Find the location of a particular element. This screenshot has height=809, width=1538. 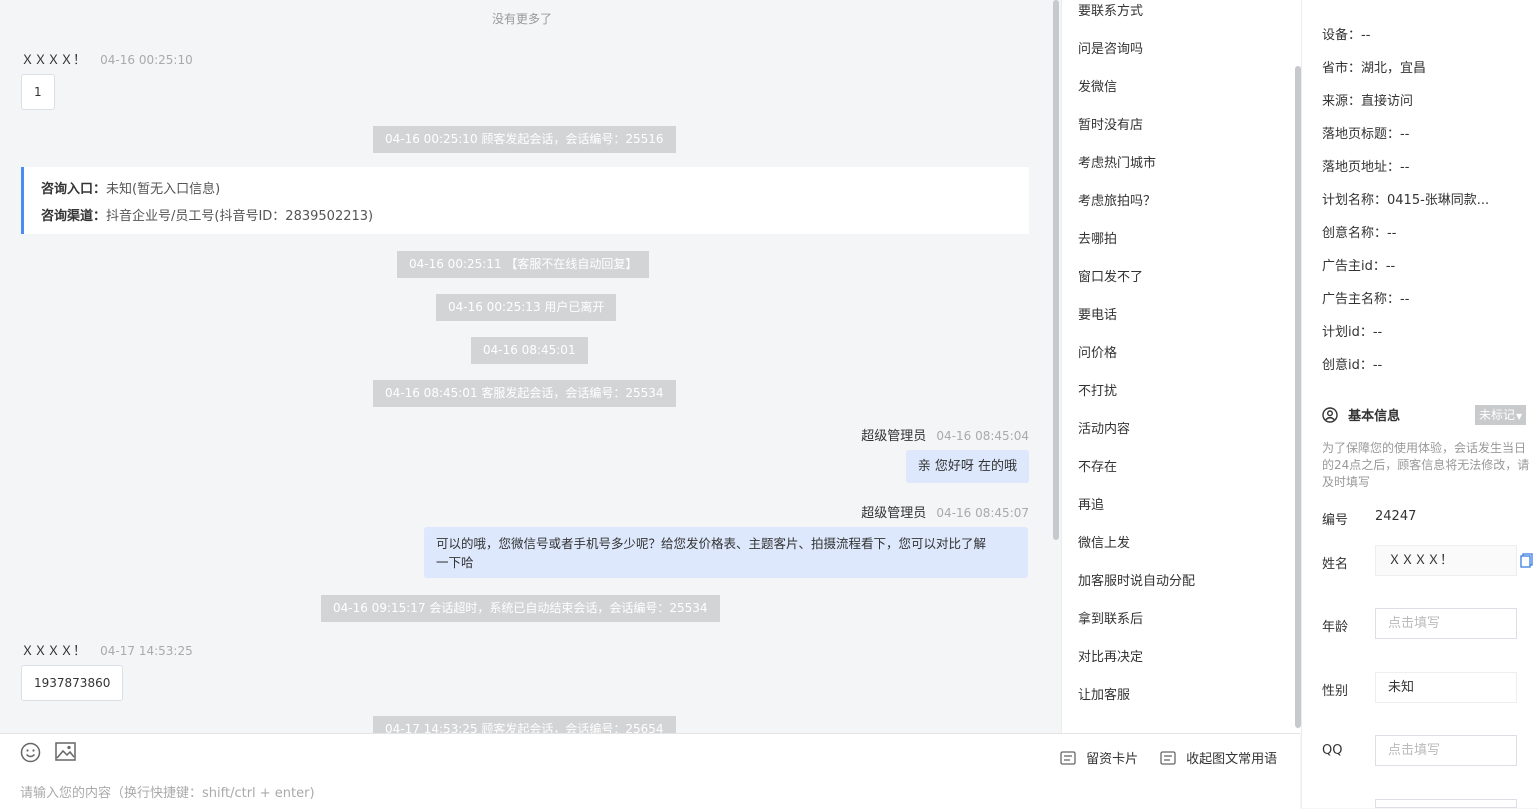

phrase-item: 考虑旅拍吗？ is located at coordinates (1117, 199).